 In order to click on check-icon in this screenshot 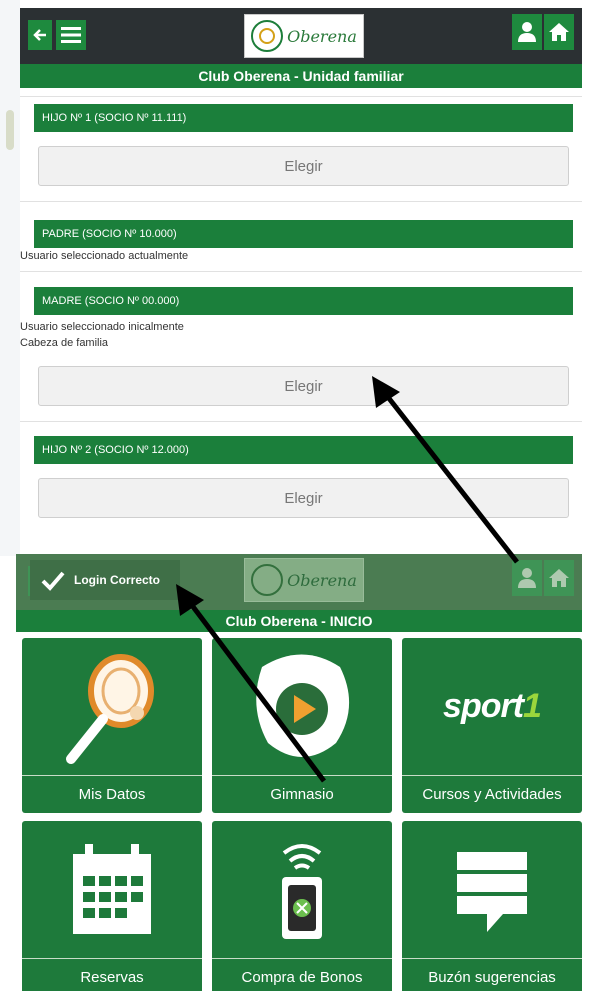, I will do `click(53, 581)`.